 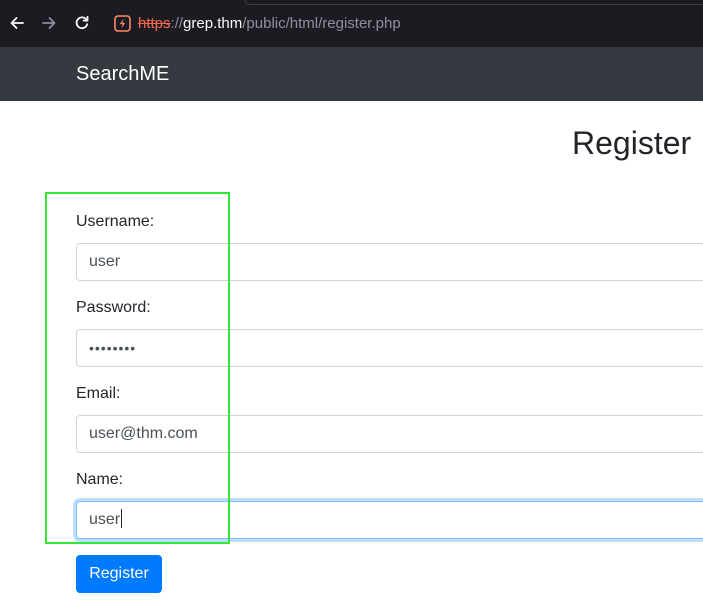 What do you see at coordinates (389, 520) in the screenshot?
I see `name-input: user` at bounding box center [389, 520].